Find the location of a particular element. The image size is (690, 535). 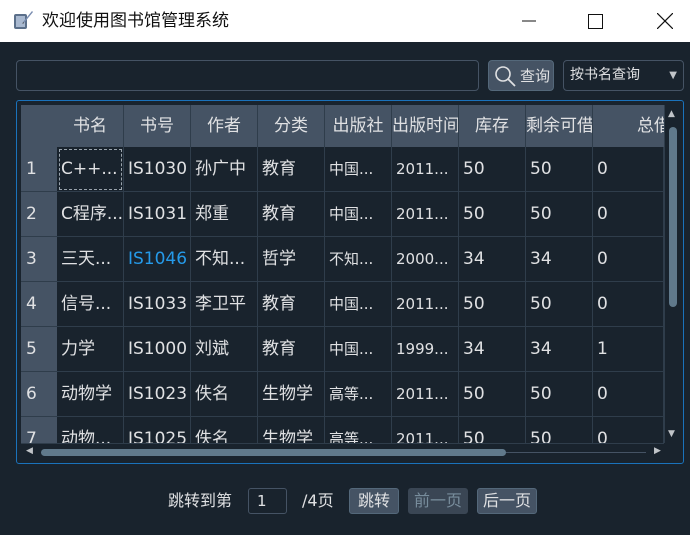

query-button: 查询 is located at coordinates (521, 75).